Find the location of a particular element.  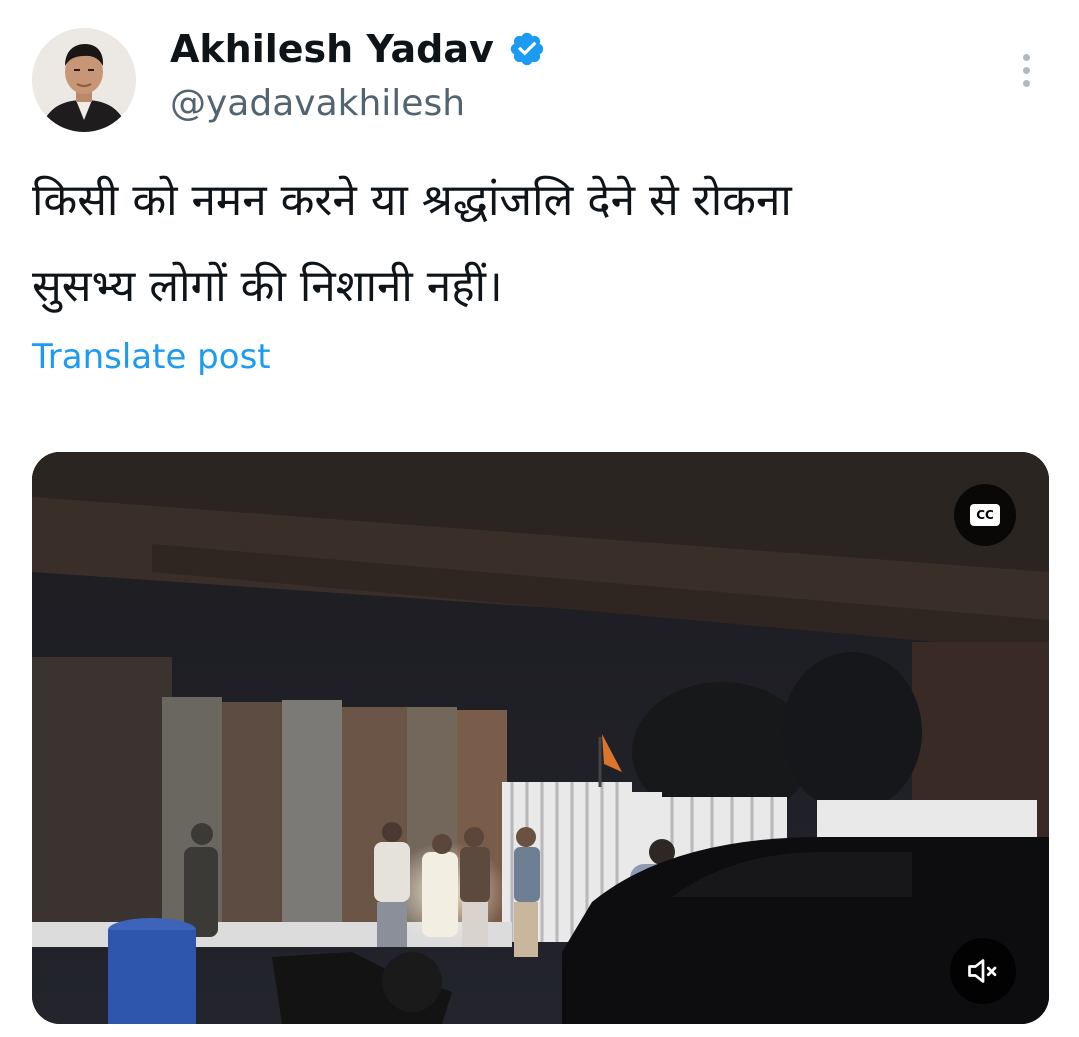

closed-captions-icon: CC is located at coordinates (985, 515).